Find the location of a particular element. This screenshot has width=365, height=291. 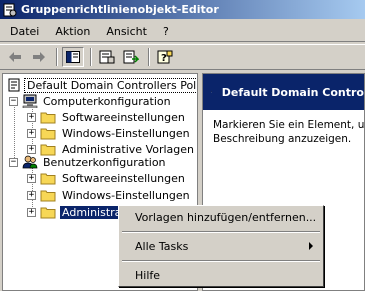

show-hide-tree-icon is located at coordinates (73, 57).